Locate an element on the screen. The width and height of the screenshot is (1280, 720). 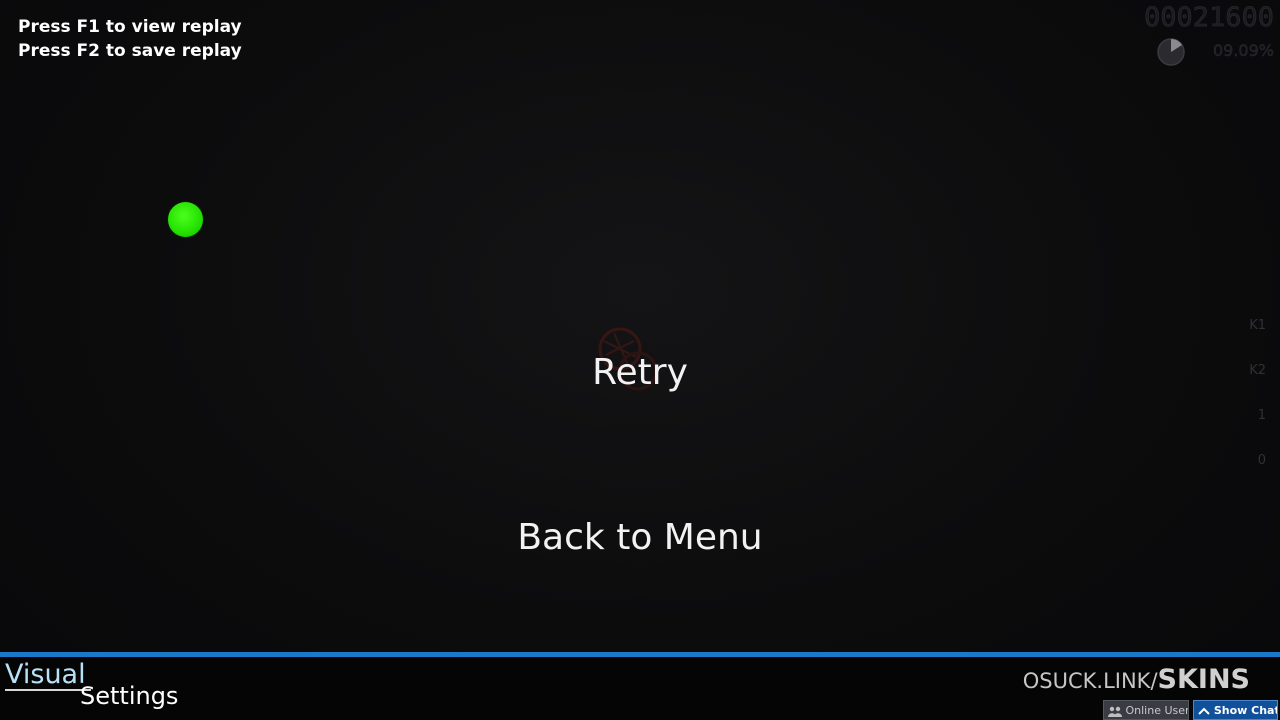
cursor-dot is located at coordinates (185, 219).